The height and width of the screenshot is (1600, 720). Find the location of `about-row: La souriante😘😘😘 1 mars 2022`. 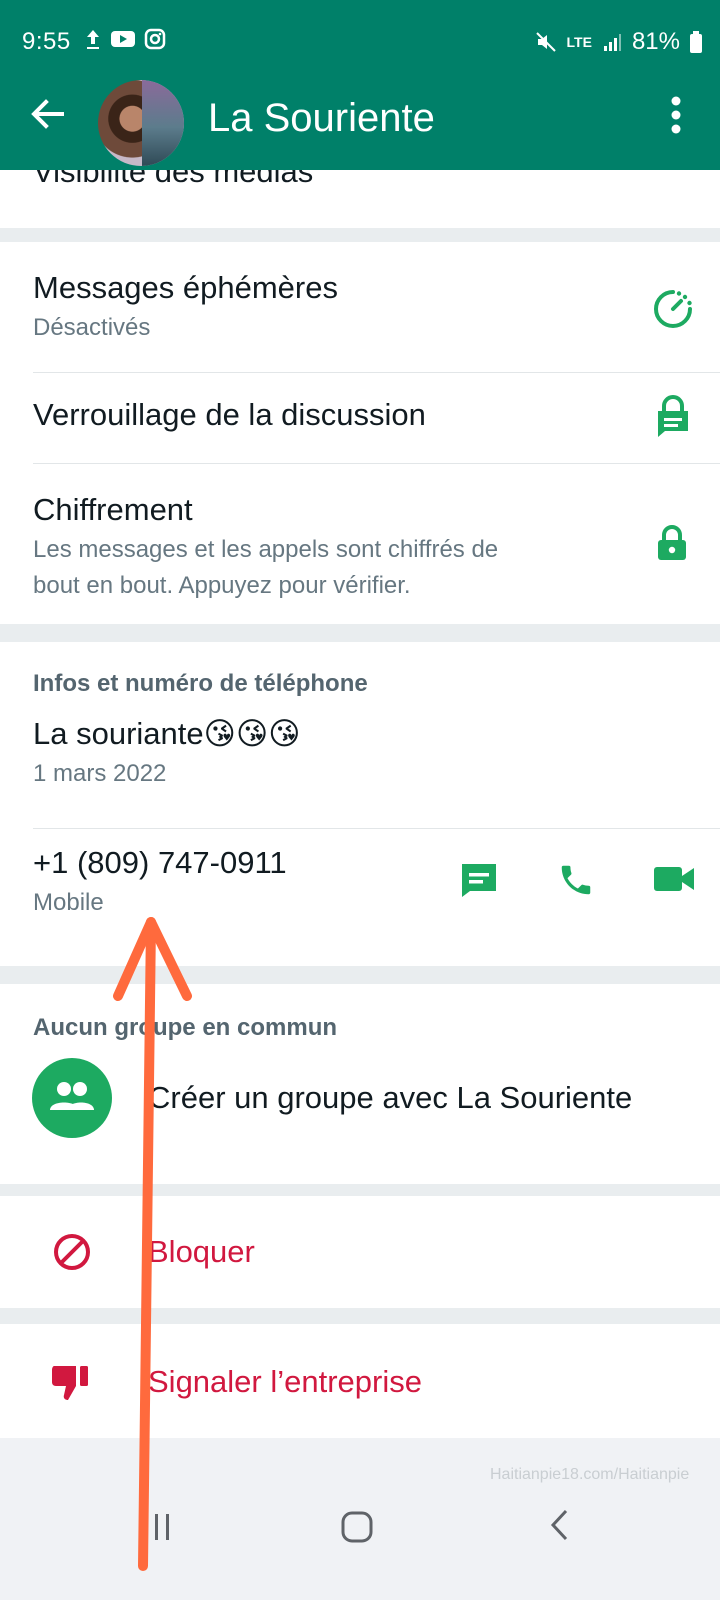

about-row: La souriante😘😘😘 1 mars 2022 is located at coordinates (360, 762).